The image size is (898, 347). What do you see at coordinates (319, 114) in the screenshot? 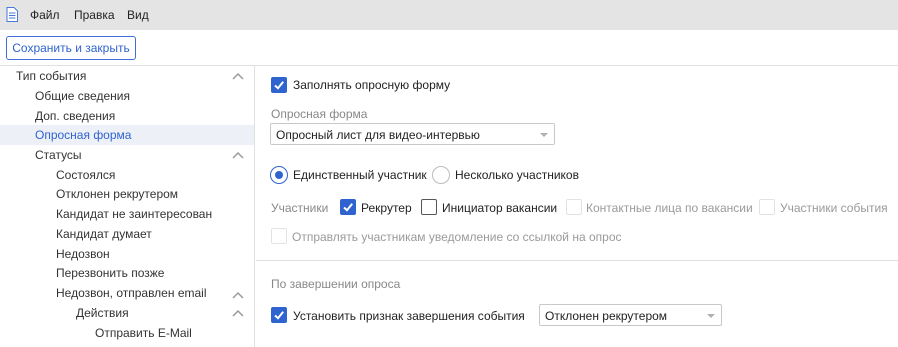
I see `survey-form-label: Опросная форма` at bounding box center [319, 114].